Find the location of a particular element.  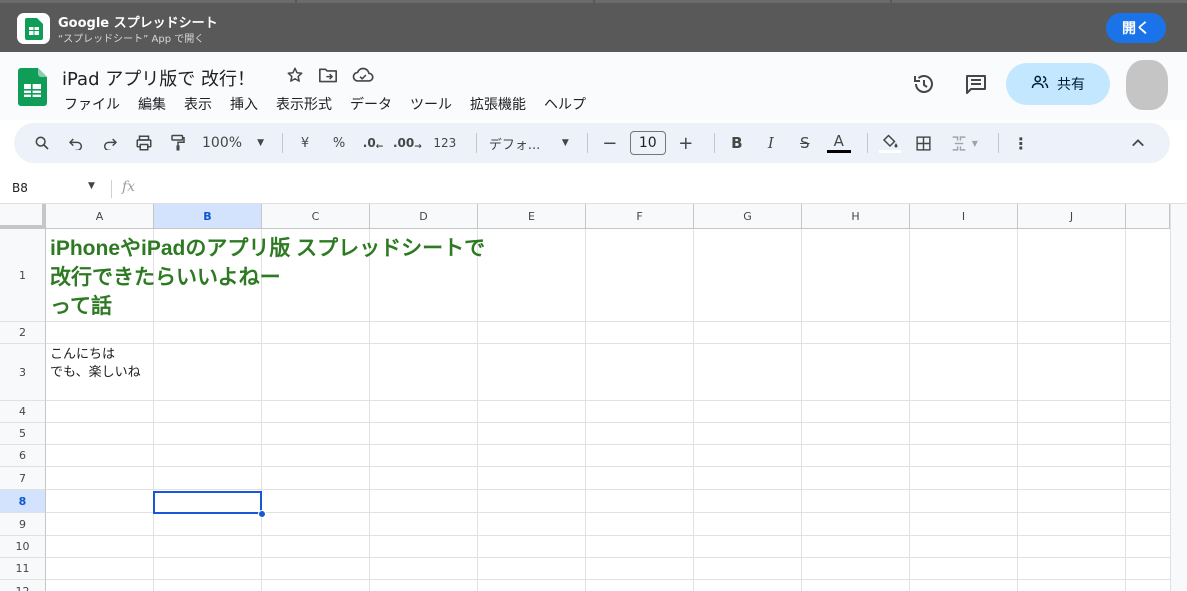

menu-help: ヘルプ is located at coordinates (565, 104).